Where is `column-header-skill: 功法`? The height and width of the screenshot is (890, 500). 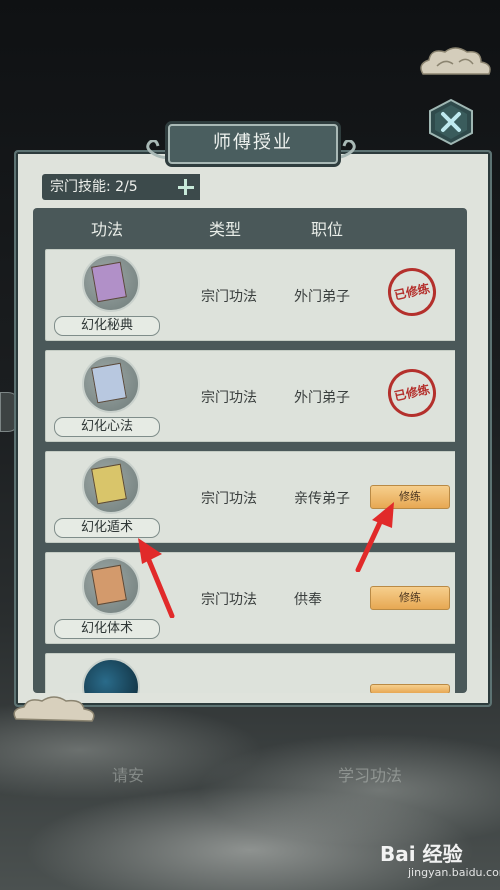 column-header-skill: 功法 is located at coordinates (107, 229).